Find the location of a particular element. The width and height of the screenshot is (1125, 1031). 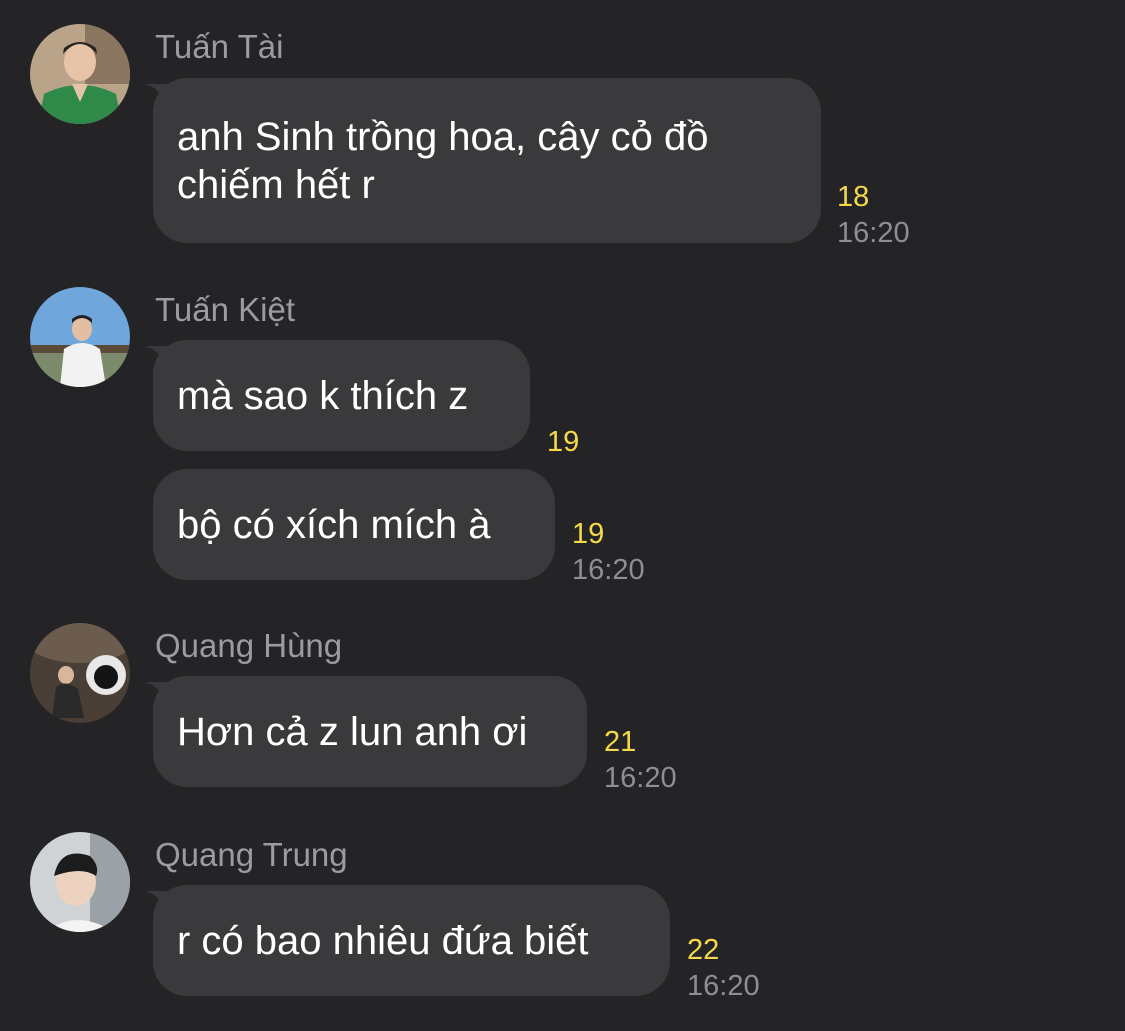

message-text: bộ có xích mích à is located at coordinates (333, 525).